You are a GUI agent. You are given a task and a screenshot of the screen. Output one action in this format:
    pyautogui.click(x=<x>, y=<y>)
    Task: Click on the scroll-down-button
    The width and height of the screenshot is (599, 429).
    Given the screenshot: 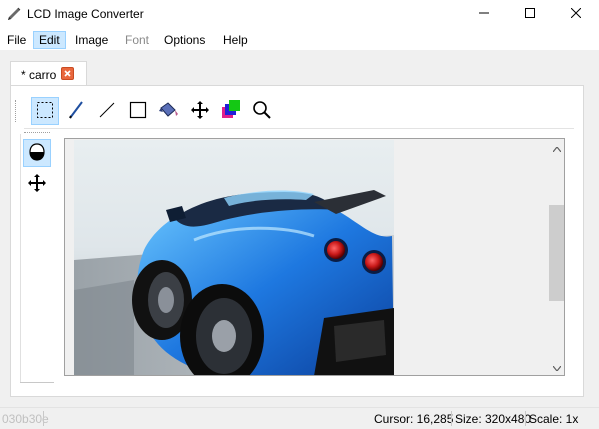 What is the action you would take?
    pyautogui.click(x=556, y=366)
    